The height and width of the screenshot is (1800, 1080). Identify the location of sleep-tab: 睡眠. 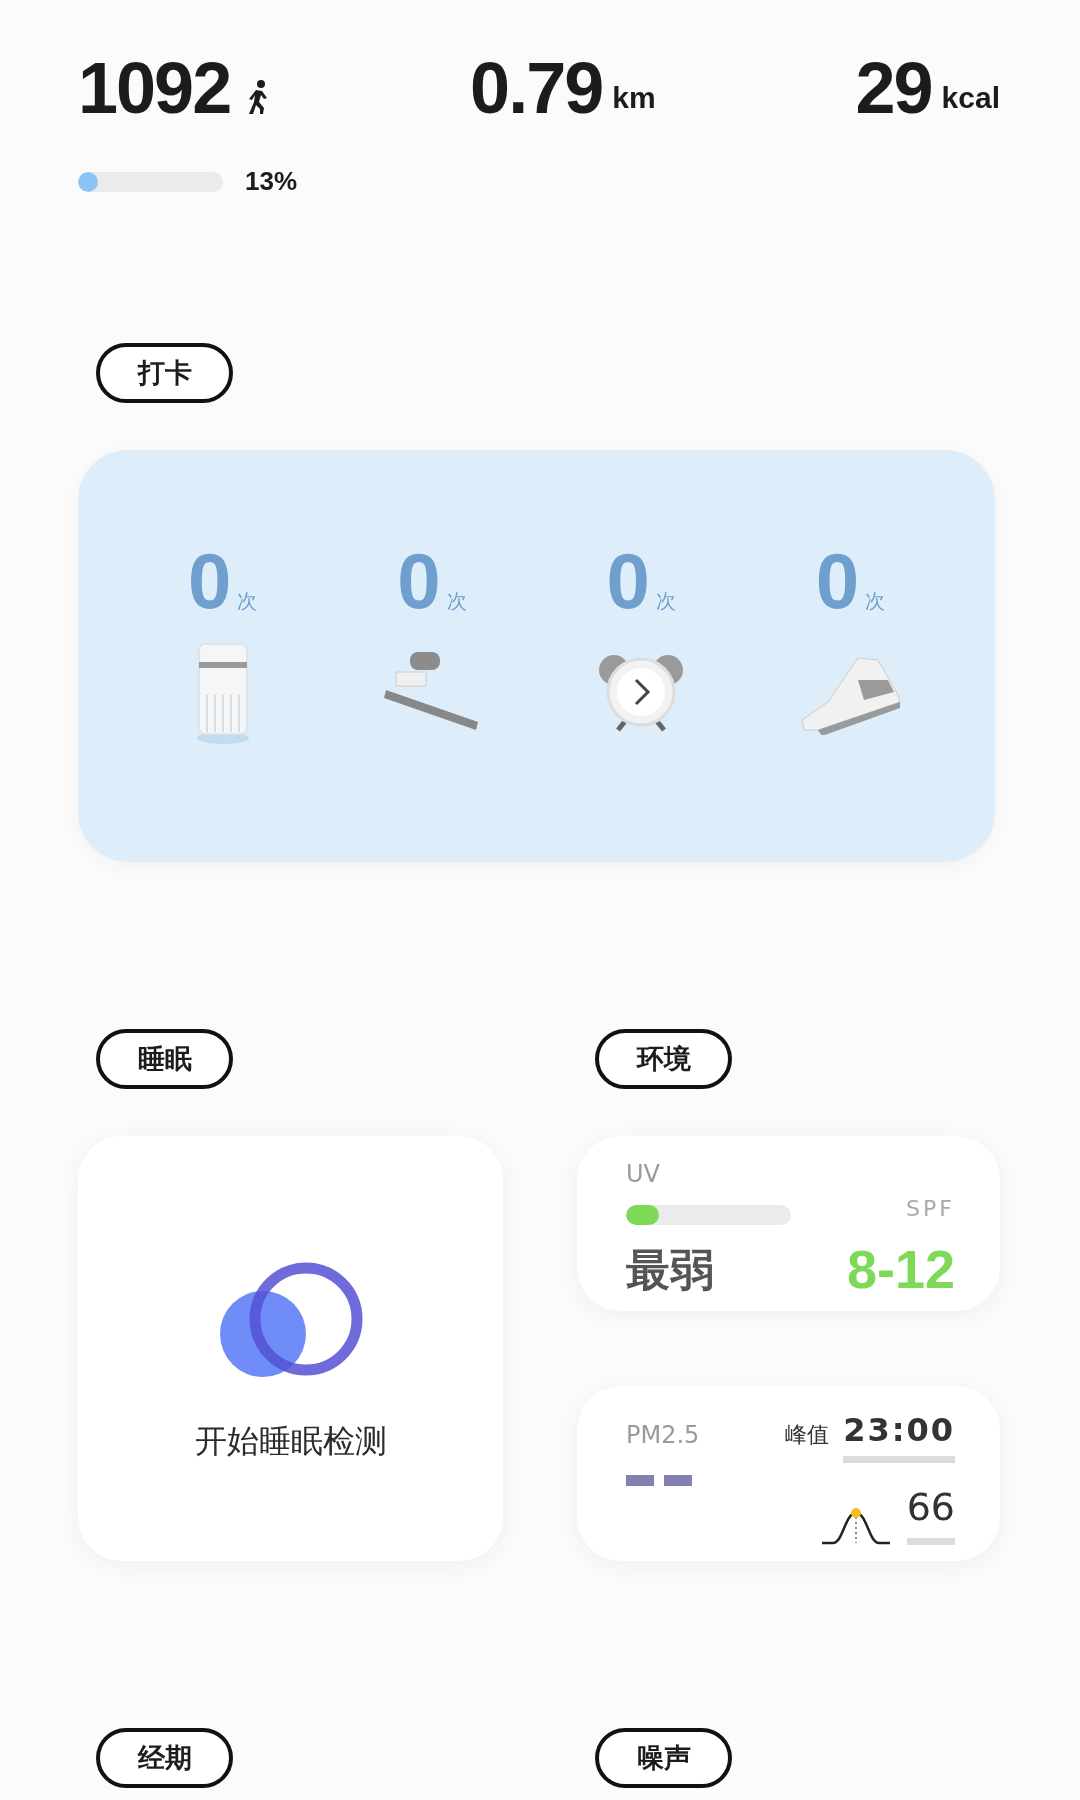
(164, 1059).